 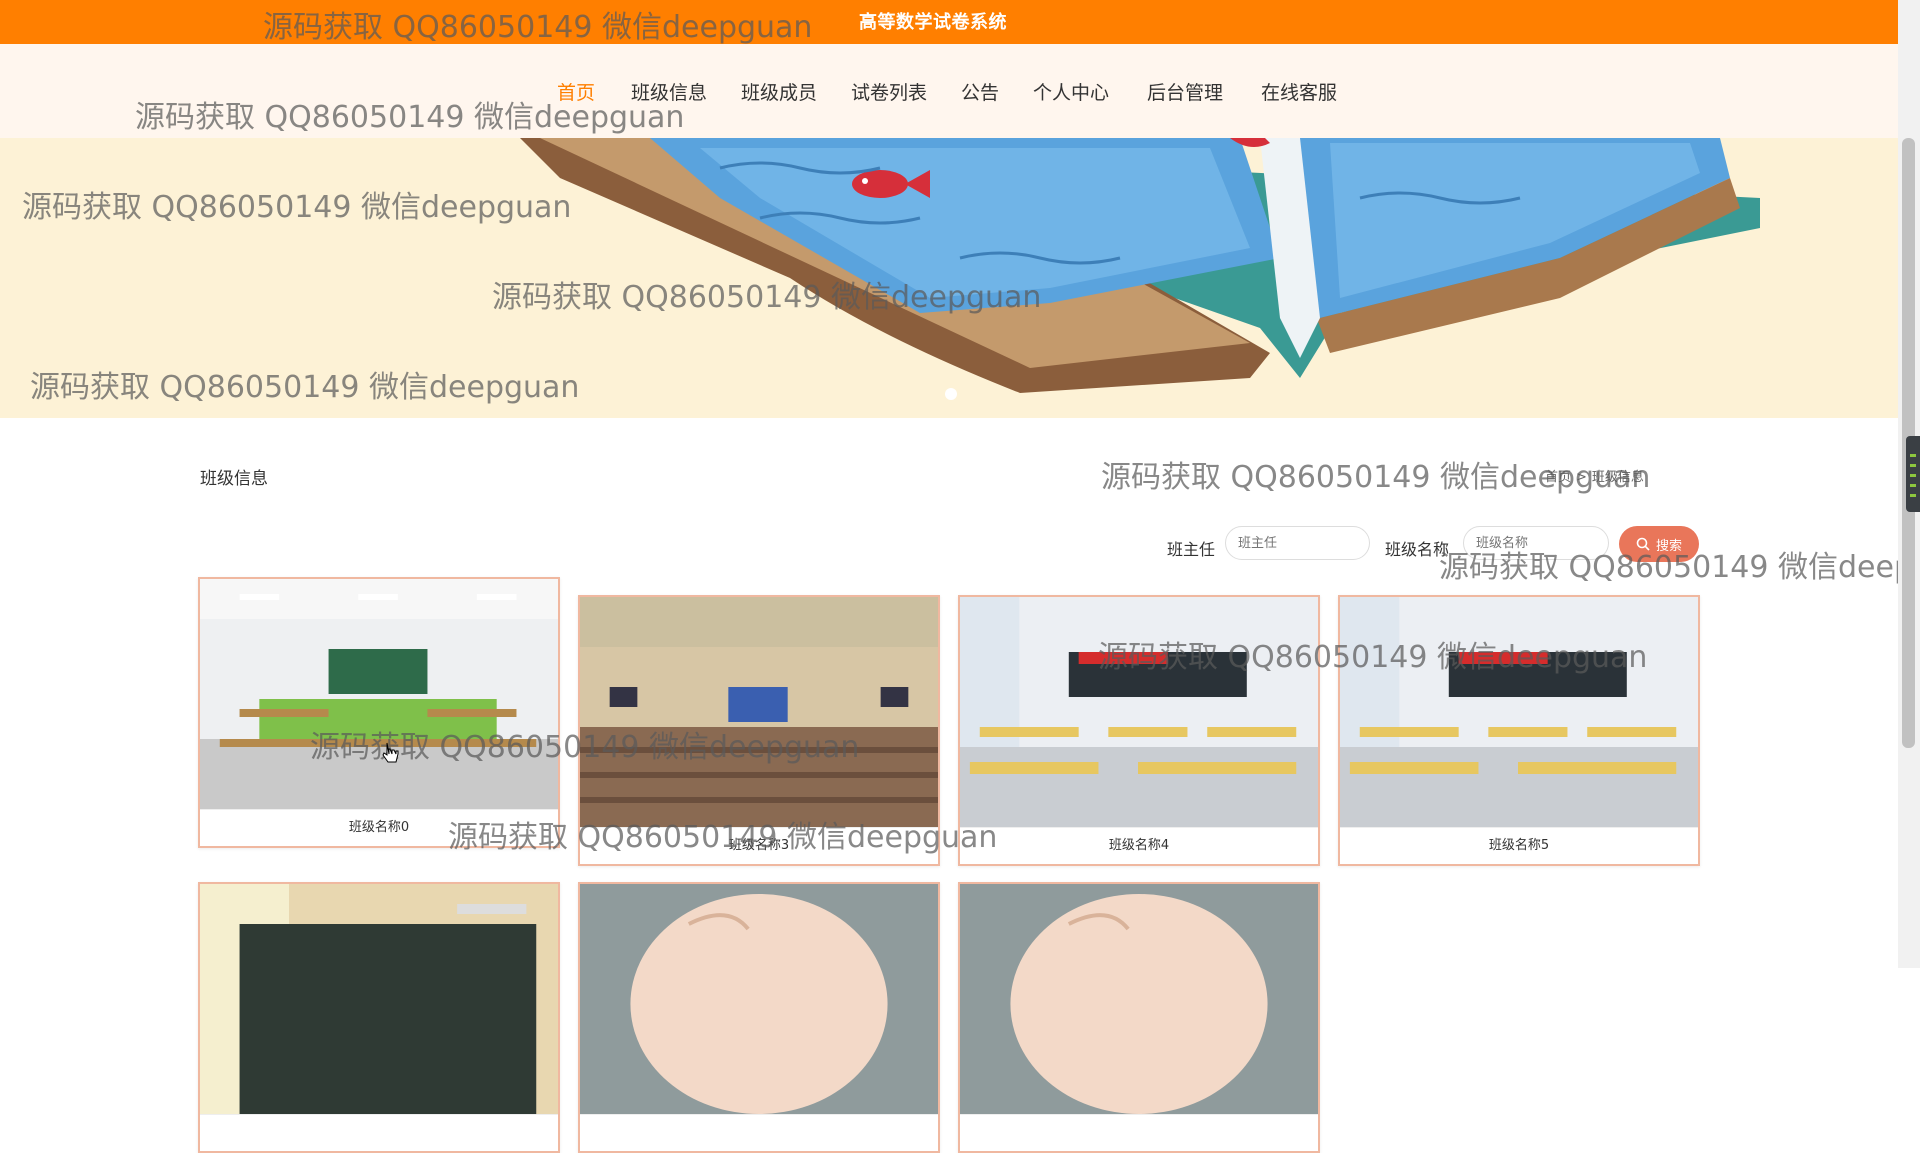 What do you see at coordinates (1297, 543) in the screenshot?
I see `teacher-search-input` at bounding box center [1297, 543].